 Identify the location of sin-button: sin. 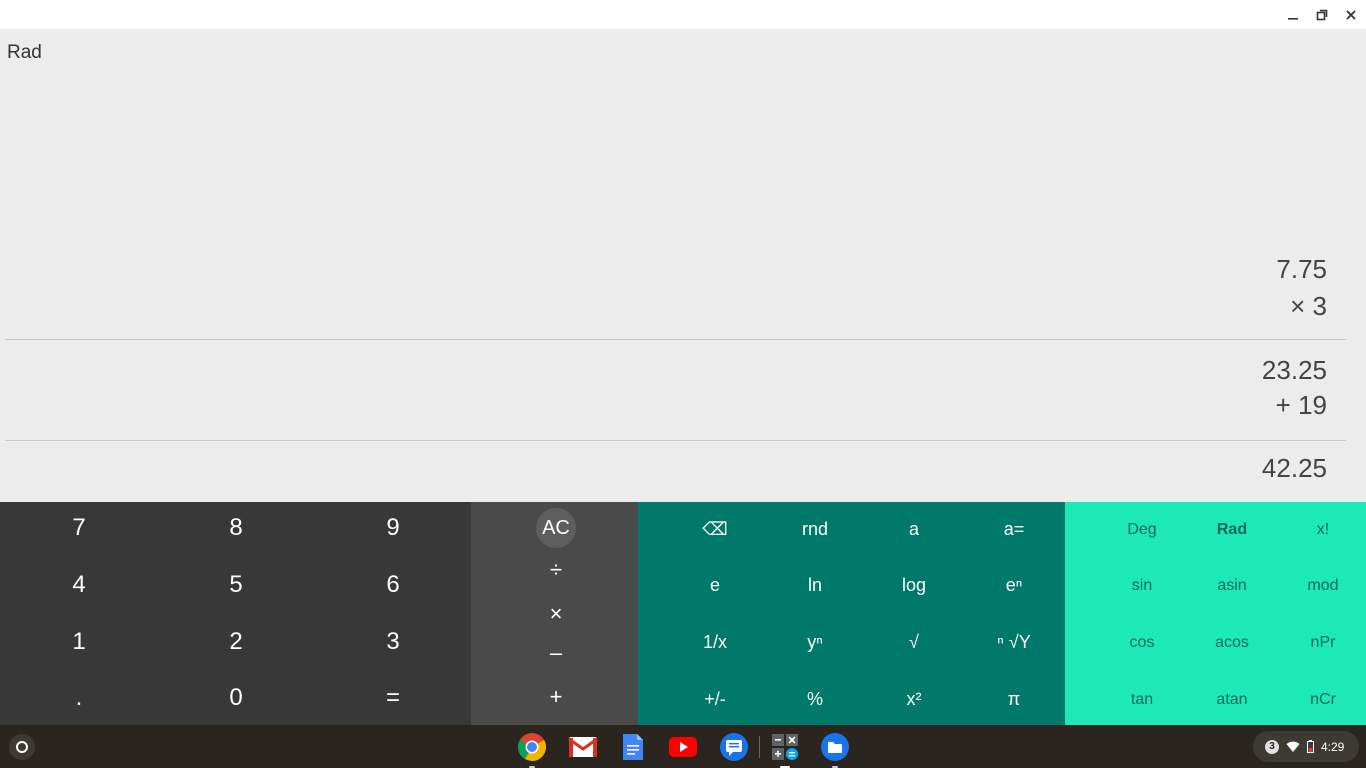
(1142, 586).